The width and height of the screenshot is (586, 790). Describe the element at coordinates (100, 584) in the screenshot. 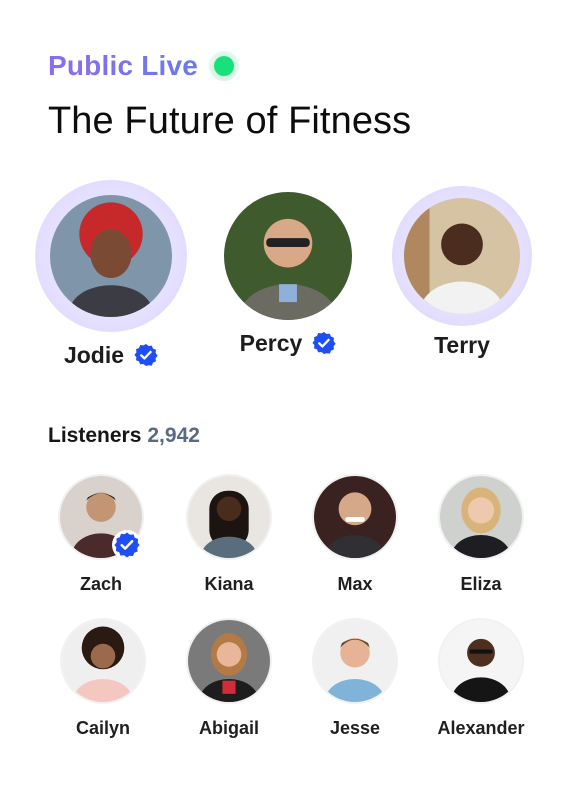

I see `listener-name: Zach` at that location.